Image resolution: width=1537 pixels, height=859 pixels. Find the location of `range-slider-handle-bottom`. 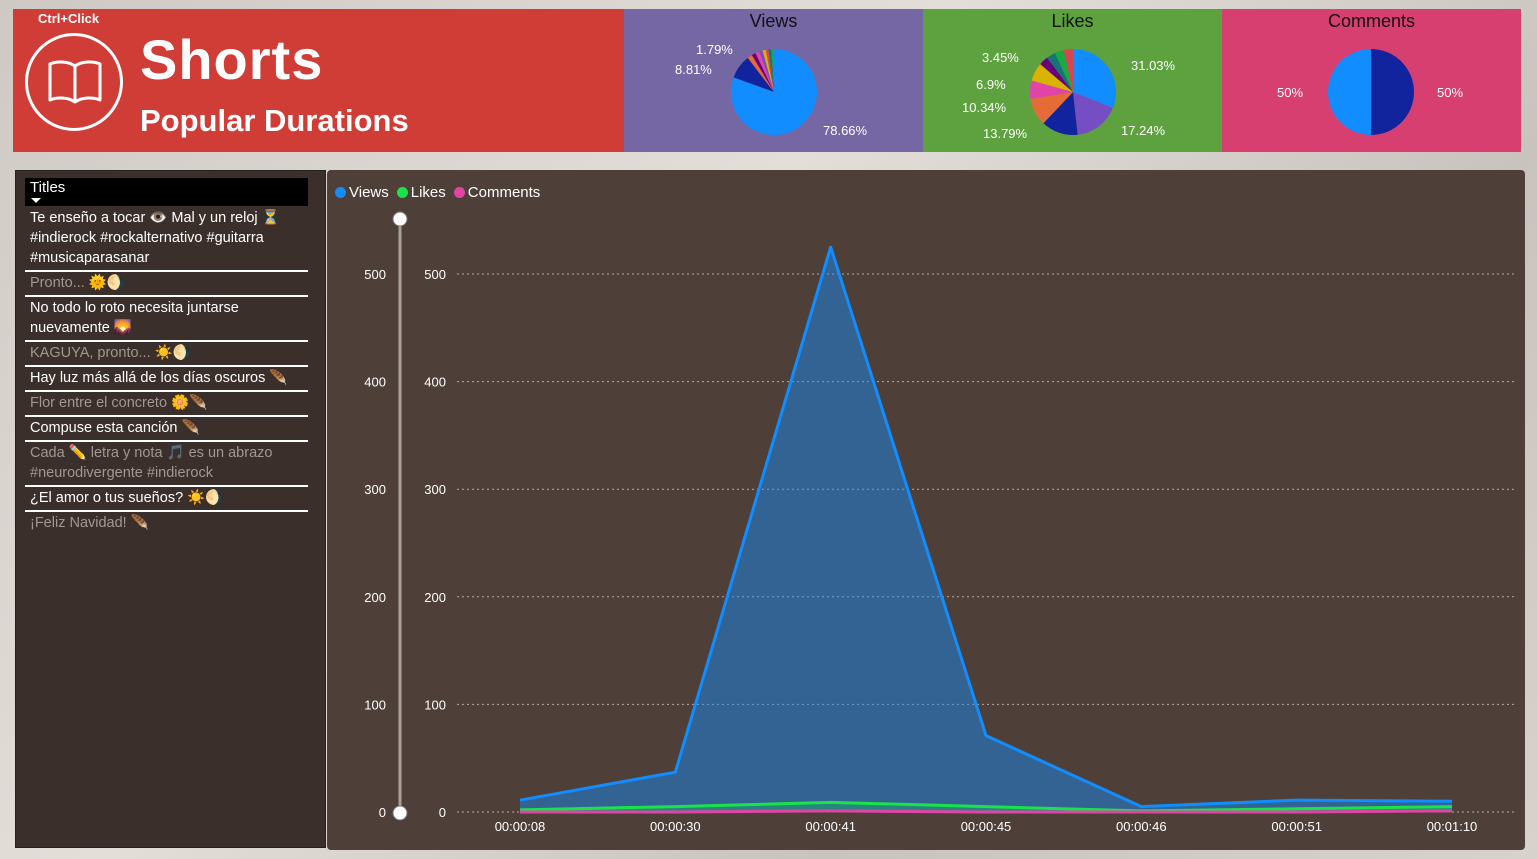

range-slider-handle-bottom is located at coordinates (400, 813).